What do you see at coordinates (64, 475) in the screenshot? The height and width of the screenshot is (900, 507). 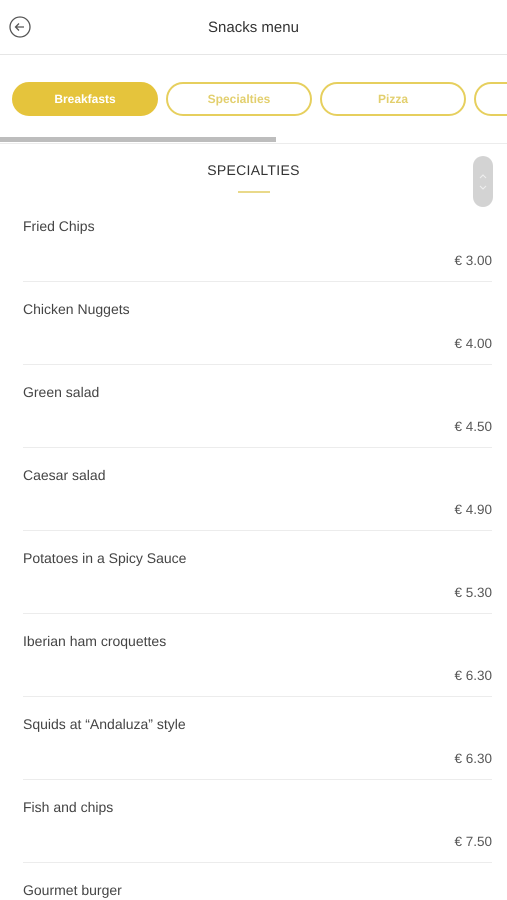 I see `item-name: Caesar salad` at bounding box center [64, 475].